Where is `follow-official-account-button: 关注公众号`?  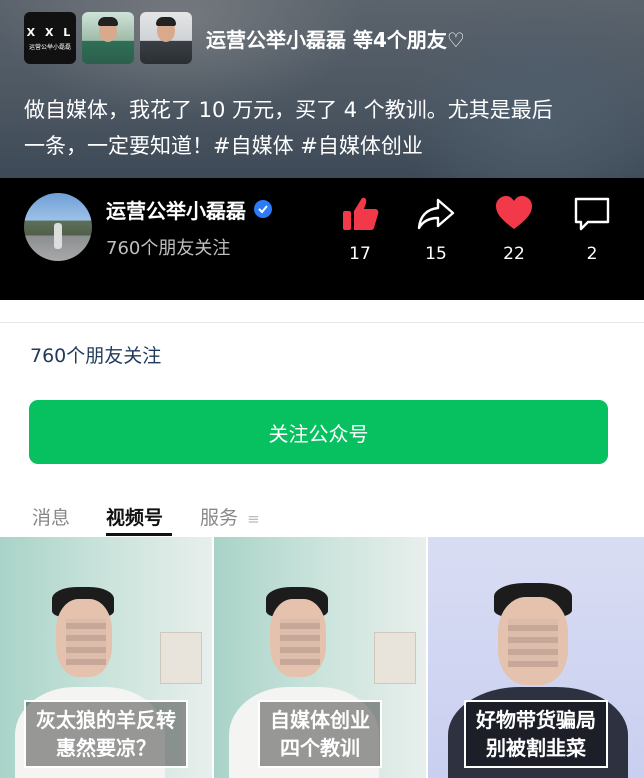 follow-official-account-button: 关注公众号 is located at coordinates (318, 432).